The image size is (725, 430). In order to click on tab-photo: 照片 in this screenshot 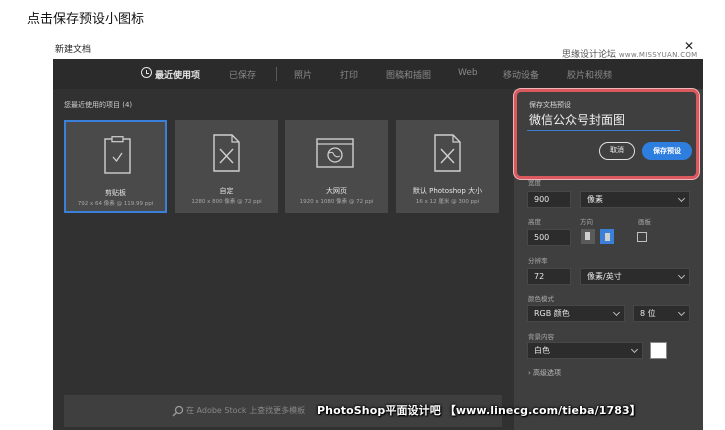, I will do `click(303, 74)`.